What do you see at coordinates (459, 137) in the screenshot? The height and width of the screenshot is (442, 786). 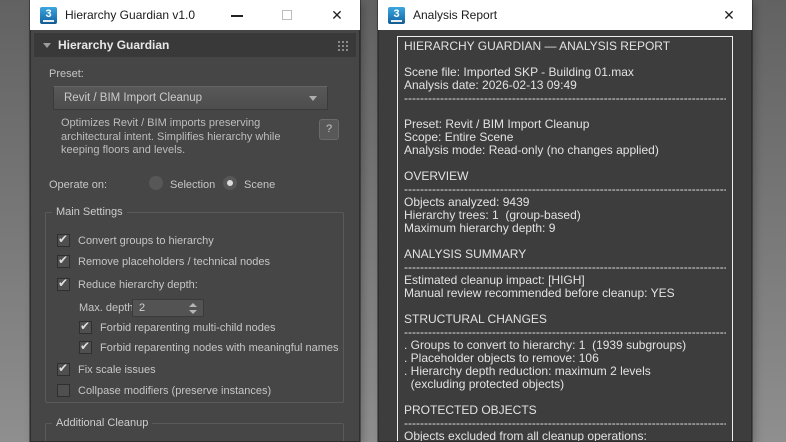 I see `report-line: Scope: Entire Scene` at bounding box center [459, 137].